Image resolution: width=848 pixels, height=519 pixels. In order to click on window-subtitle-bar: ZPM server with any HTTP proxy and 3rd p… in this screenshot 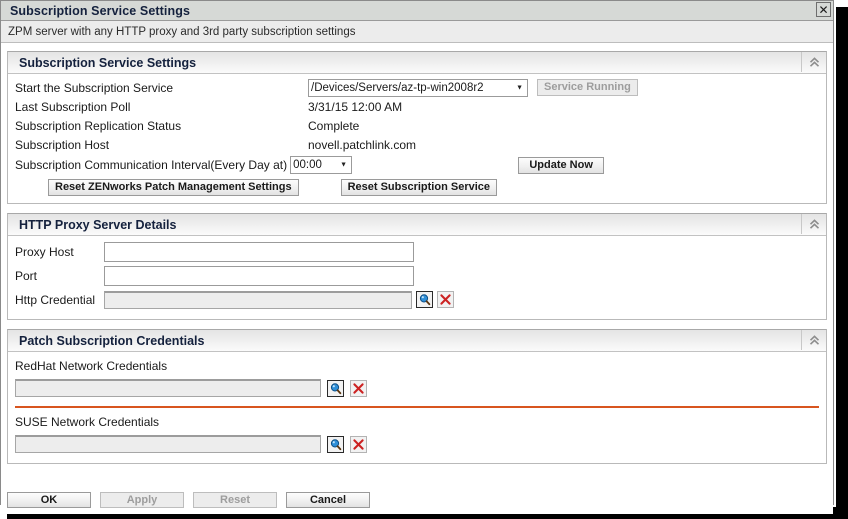, I will do `click(417, 32)`.